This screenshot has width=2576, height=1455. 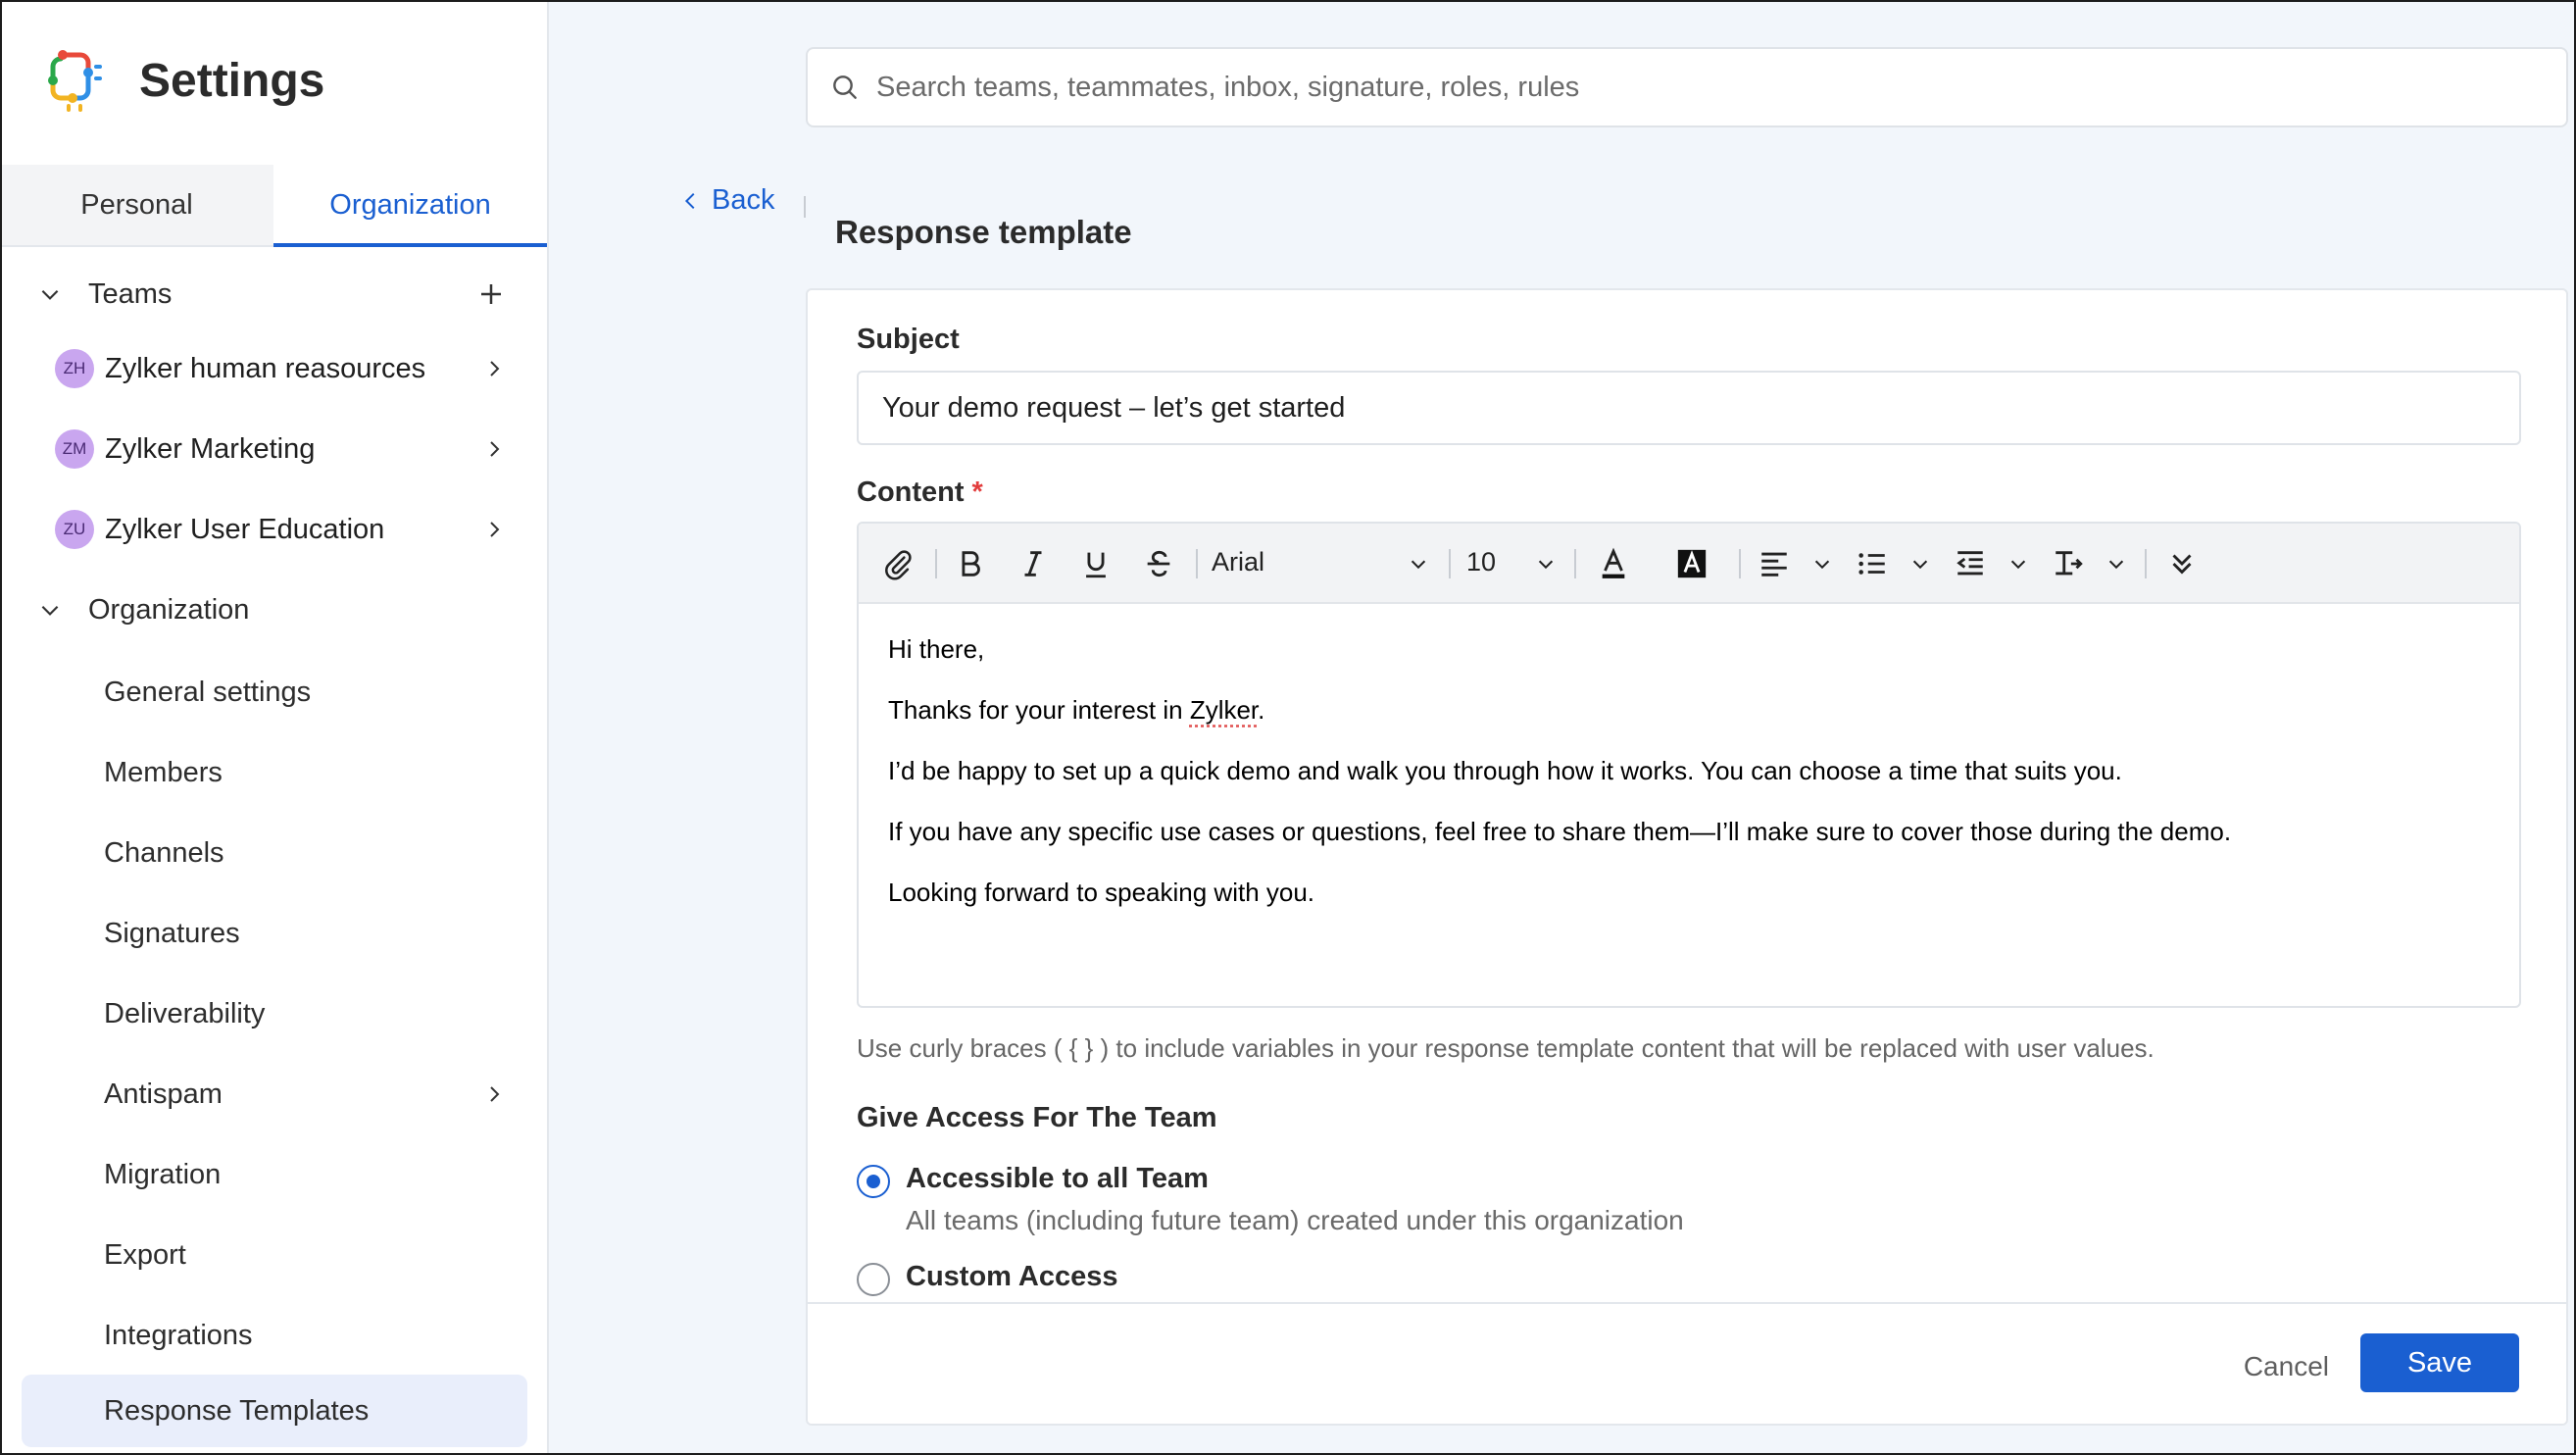 What do you see at coordinates (1774, 563) in the screenshot?
I see `align-button` at bounding box center [1774, 563].